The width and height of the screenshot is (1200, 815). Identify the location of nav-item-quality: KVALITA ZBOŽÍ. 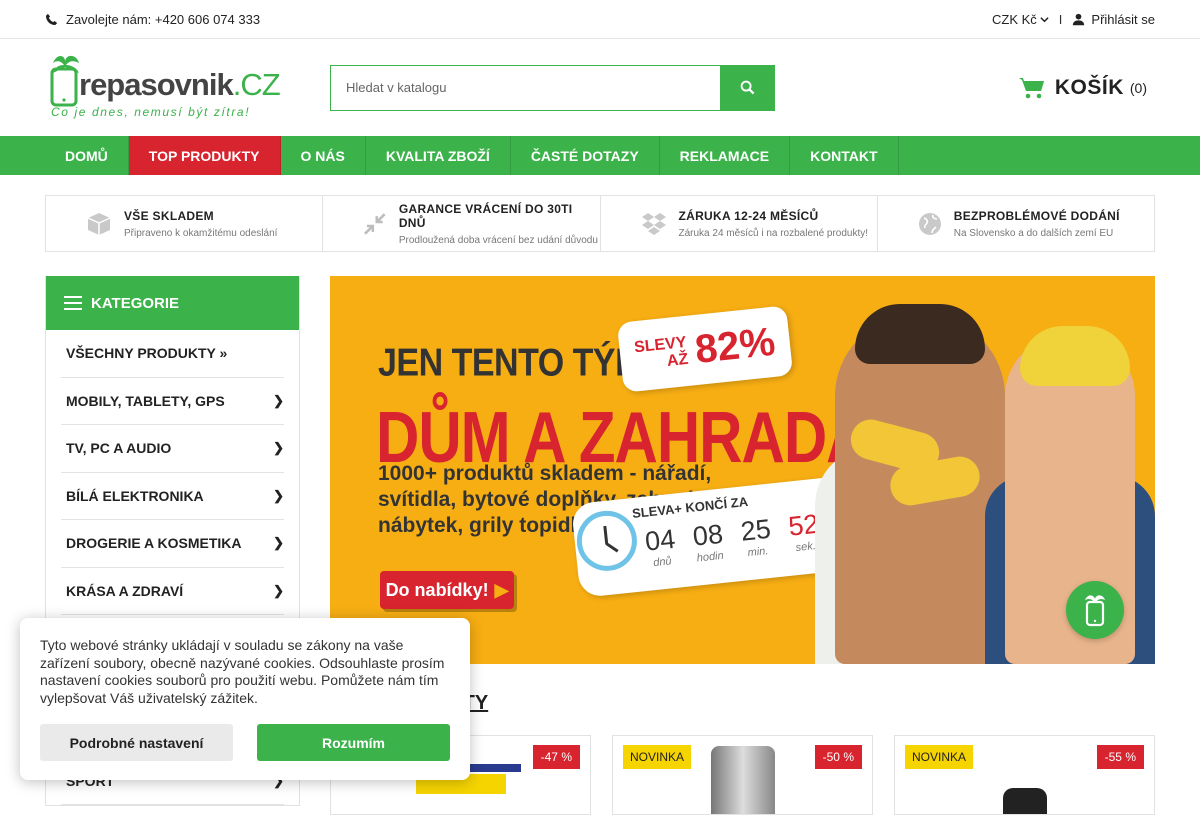
(438, 155).